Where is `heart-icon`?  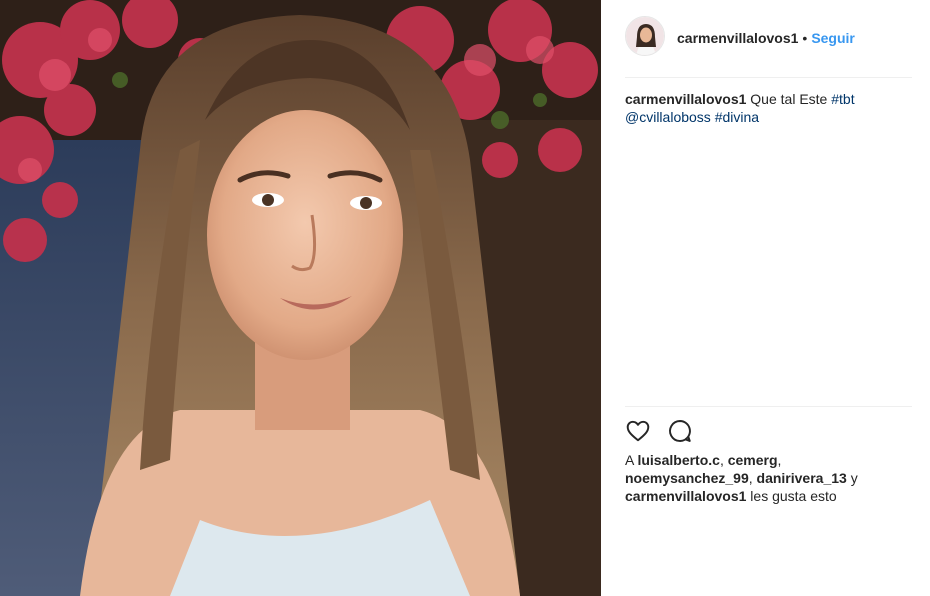 heart-icon is located at coordinates (638, 431).